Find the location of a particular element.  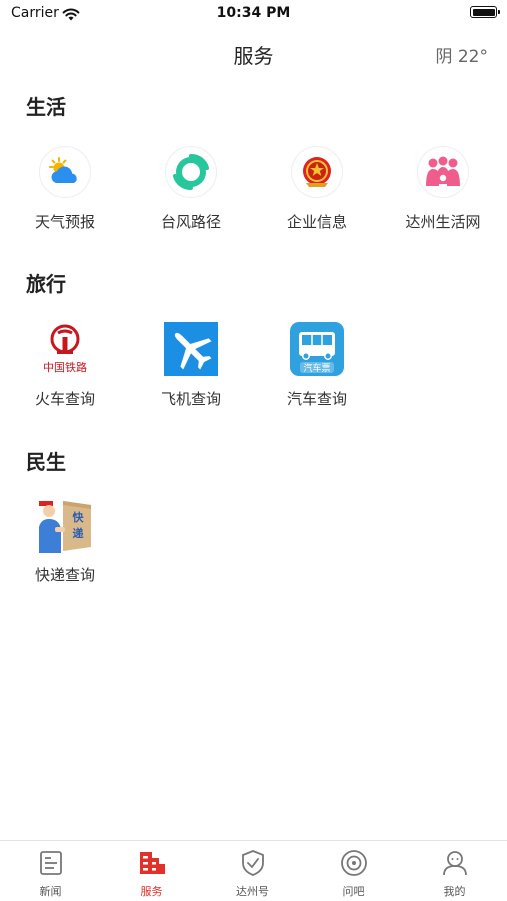

tab-label: 服务 is located at coordinates (151, 891).